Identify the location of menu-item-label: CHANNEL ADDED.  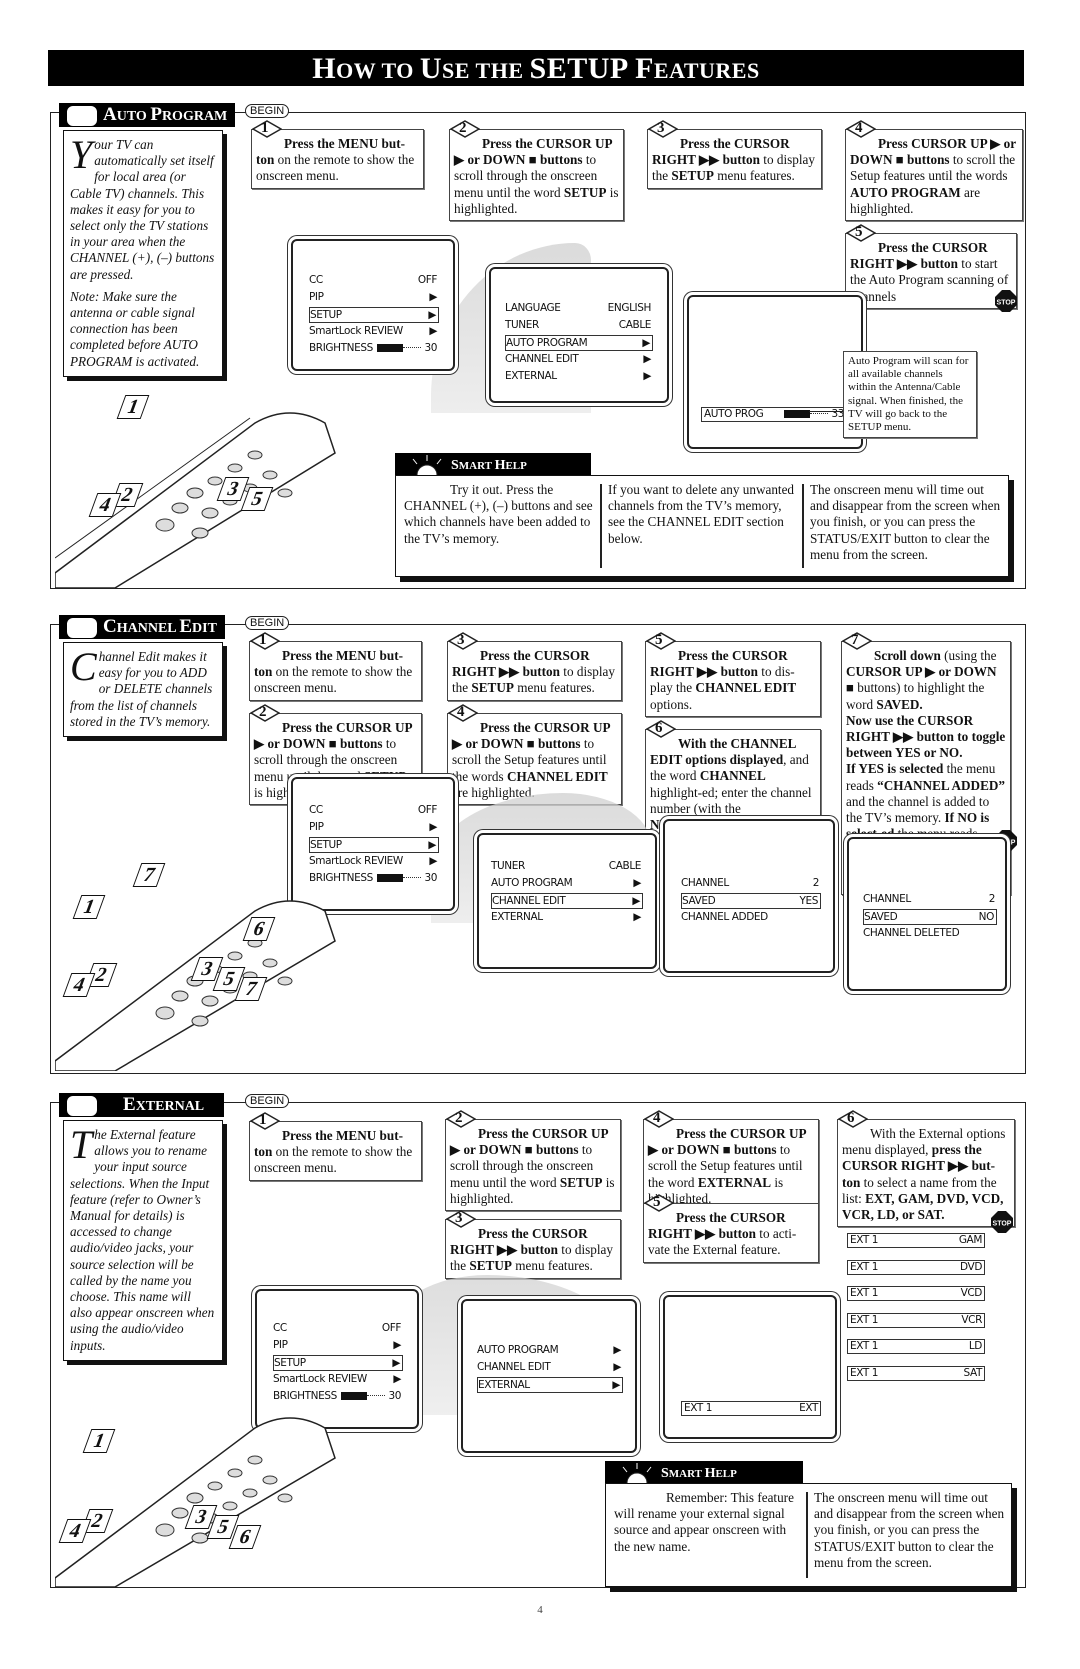
(724, 917).